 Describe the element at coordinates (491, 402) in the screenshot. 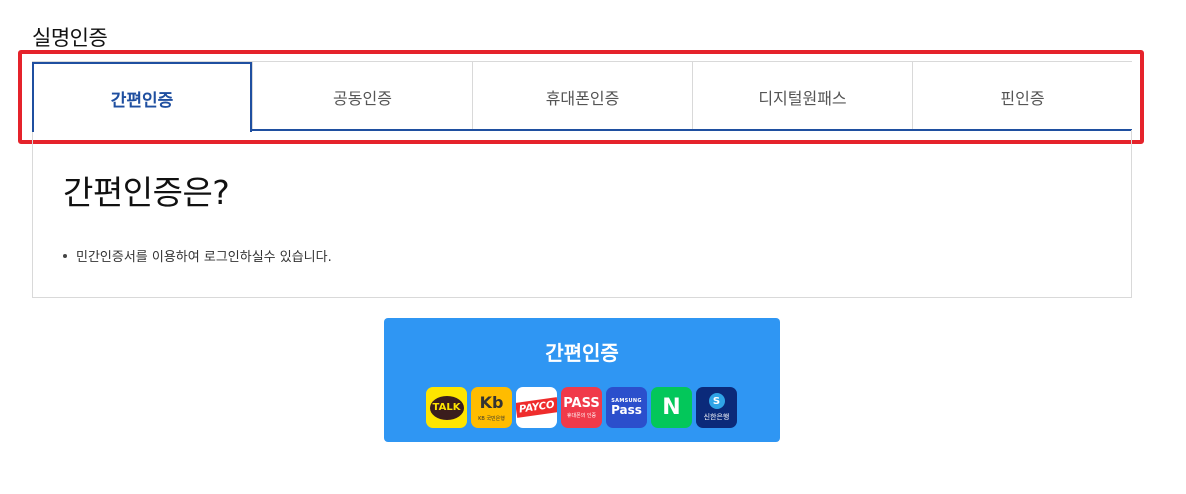

I see `kb-mark: Kb` at that location.